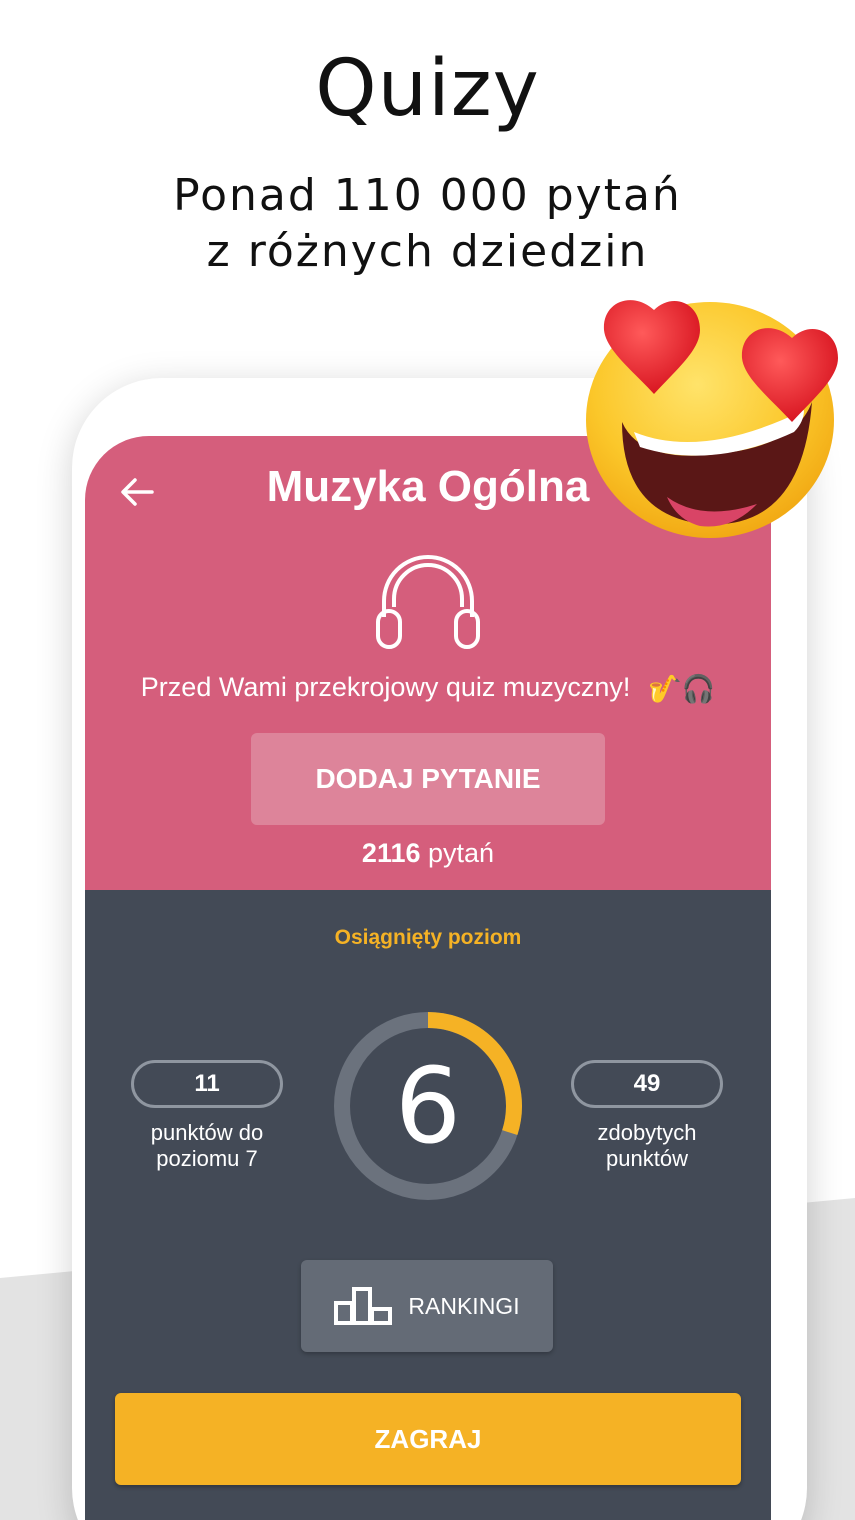 The width and height of the screenshot is (855, 1520). What do you see at coordinates (647, 1084) in the screenshot?
I see `points-earned-badge: 49` at bounding box center [647, 1084].